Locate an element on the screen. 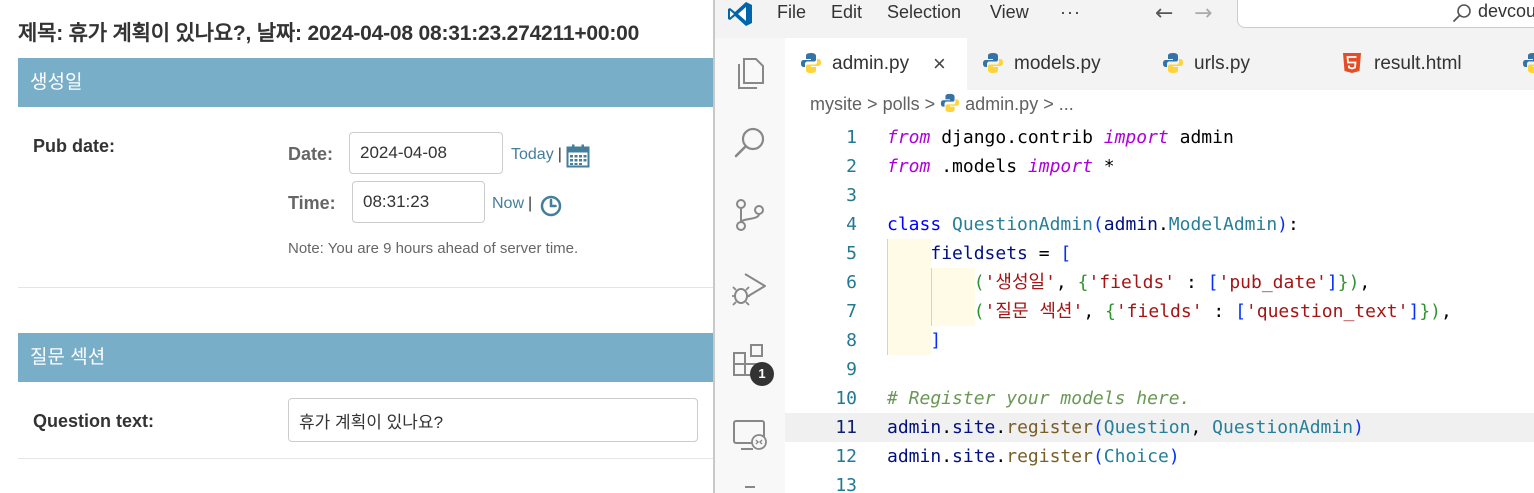 The width and height of the screenshot is (1534, 493). now-link: Now is located at coordinates (508, 203).